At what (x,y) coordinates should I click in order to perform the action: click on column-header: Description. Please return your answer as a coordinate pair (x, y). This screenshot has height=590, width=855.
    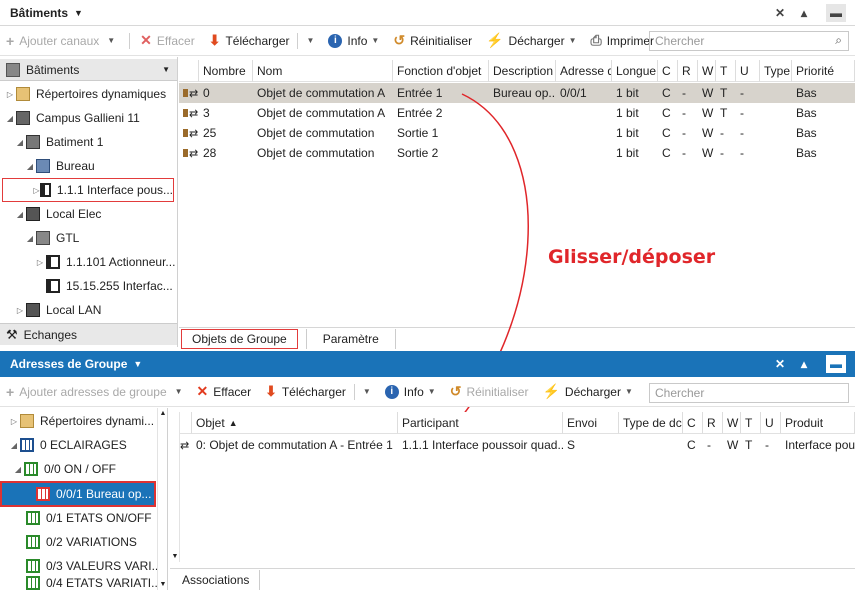
    Looking at the image, I should click on (522, 71).